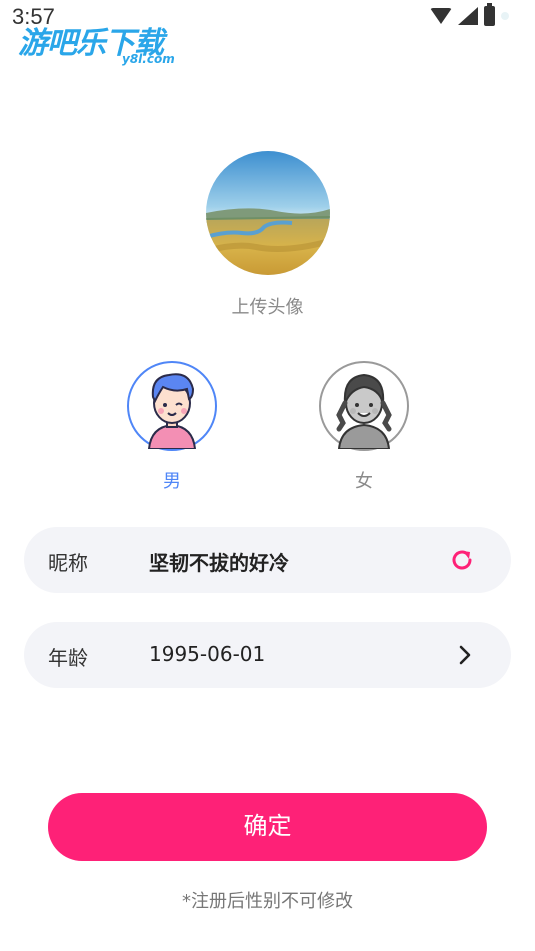 This screenshot has width=535, height=951. Describe the element at coordinates (462, 560) in the screenshot. I see `refresh-icon` at that location.